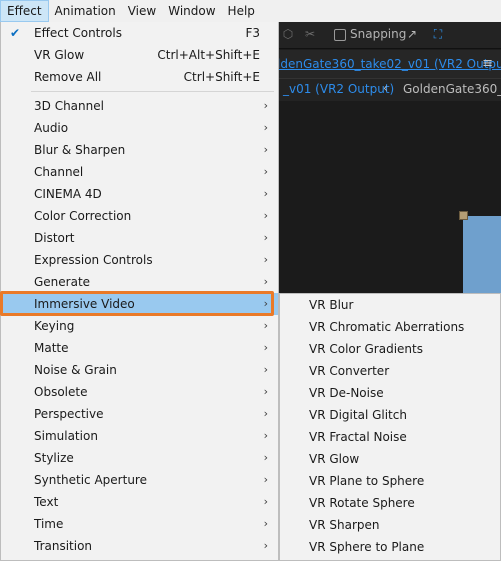  I want to click on menu-item-label: Obsolete, so click(61, 392).